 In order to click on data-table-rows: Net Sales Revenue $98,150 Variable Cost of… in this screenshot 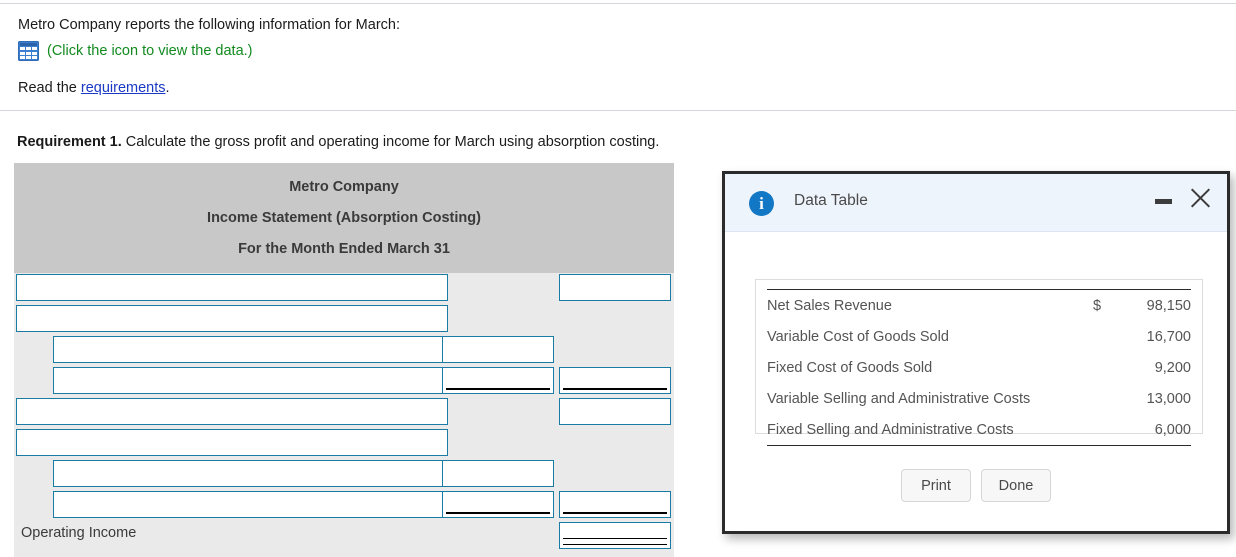, I will do `click(979, 367)`.